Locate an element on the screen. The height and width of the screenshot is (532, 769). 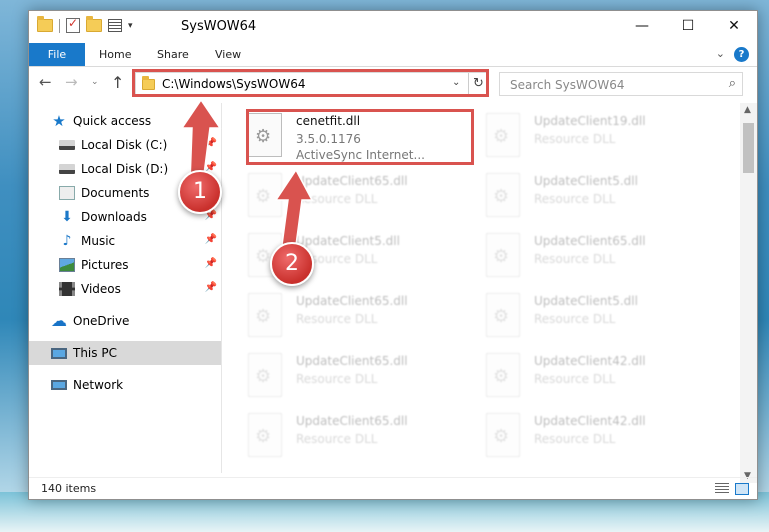
sidebar-item-onedrive: ☁ OneDrive is located at coordinates (136, 321).